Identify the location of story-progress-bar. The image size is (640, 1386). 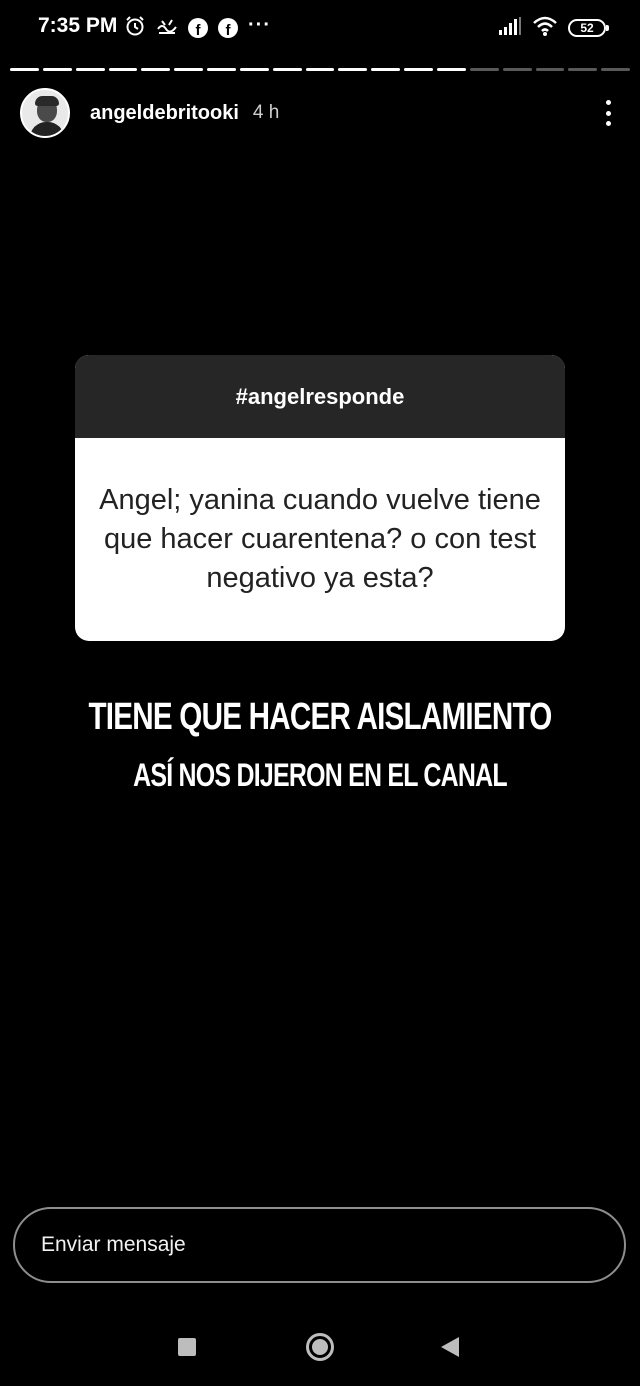
(320, 69).